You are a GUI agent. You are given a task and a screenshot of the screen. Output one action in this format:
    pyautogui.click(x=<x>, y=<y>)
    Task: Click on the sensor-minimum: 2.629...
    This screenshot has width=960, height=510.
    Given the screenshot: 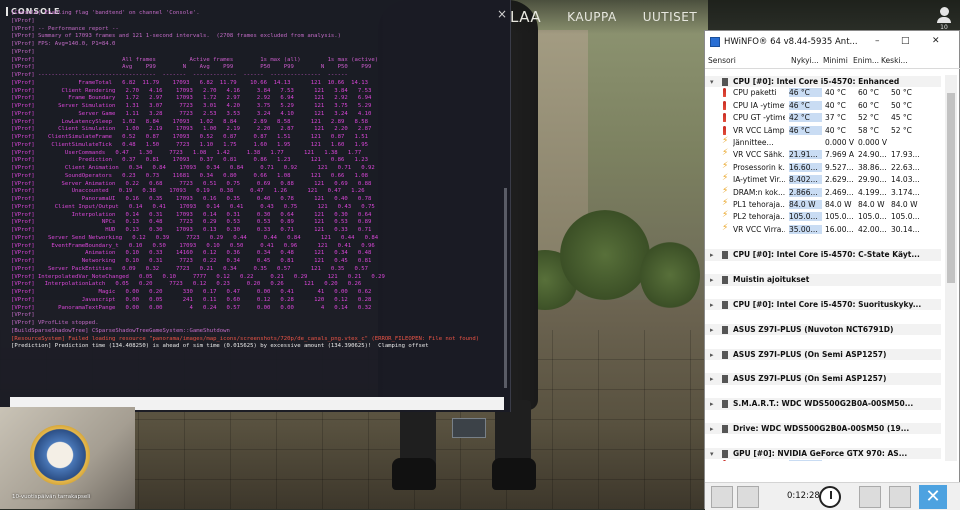 What is the action you would take?
    pyautogui.click(x=839, y=180)
    